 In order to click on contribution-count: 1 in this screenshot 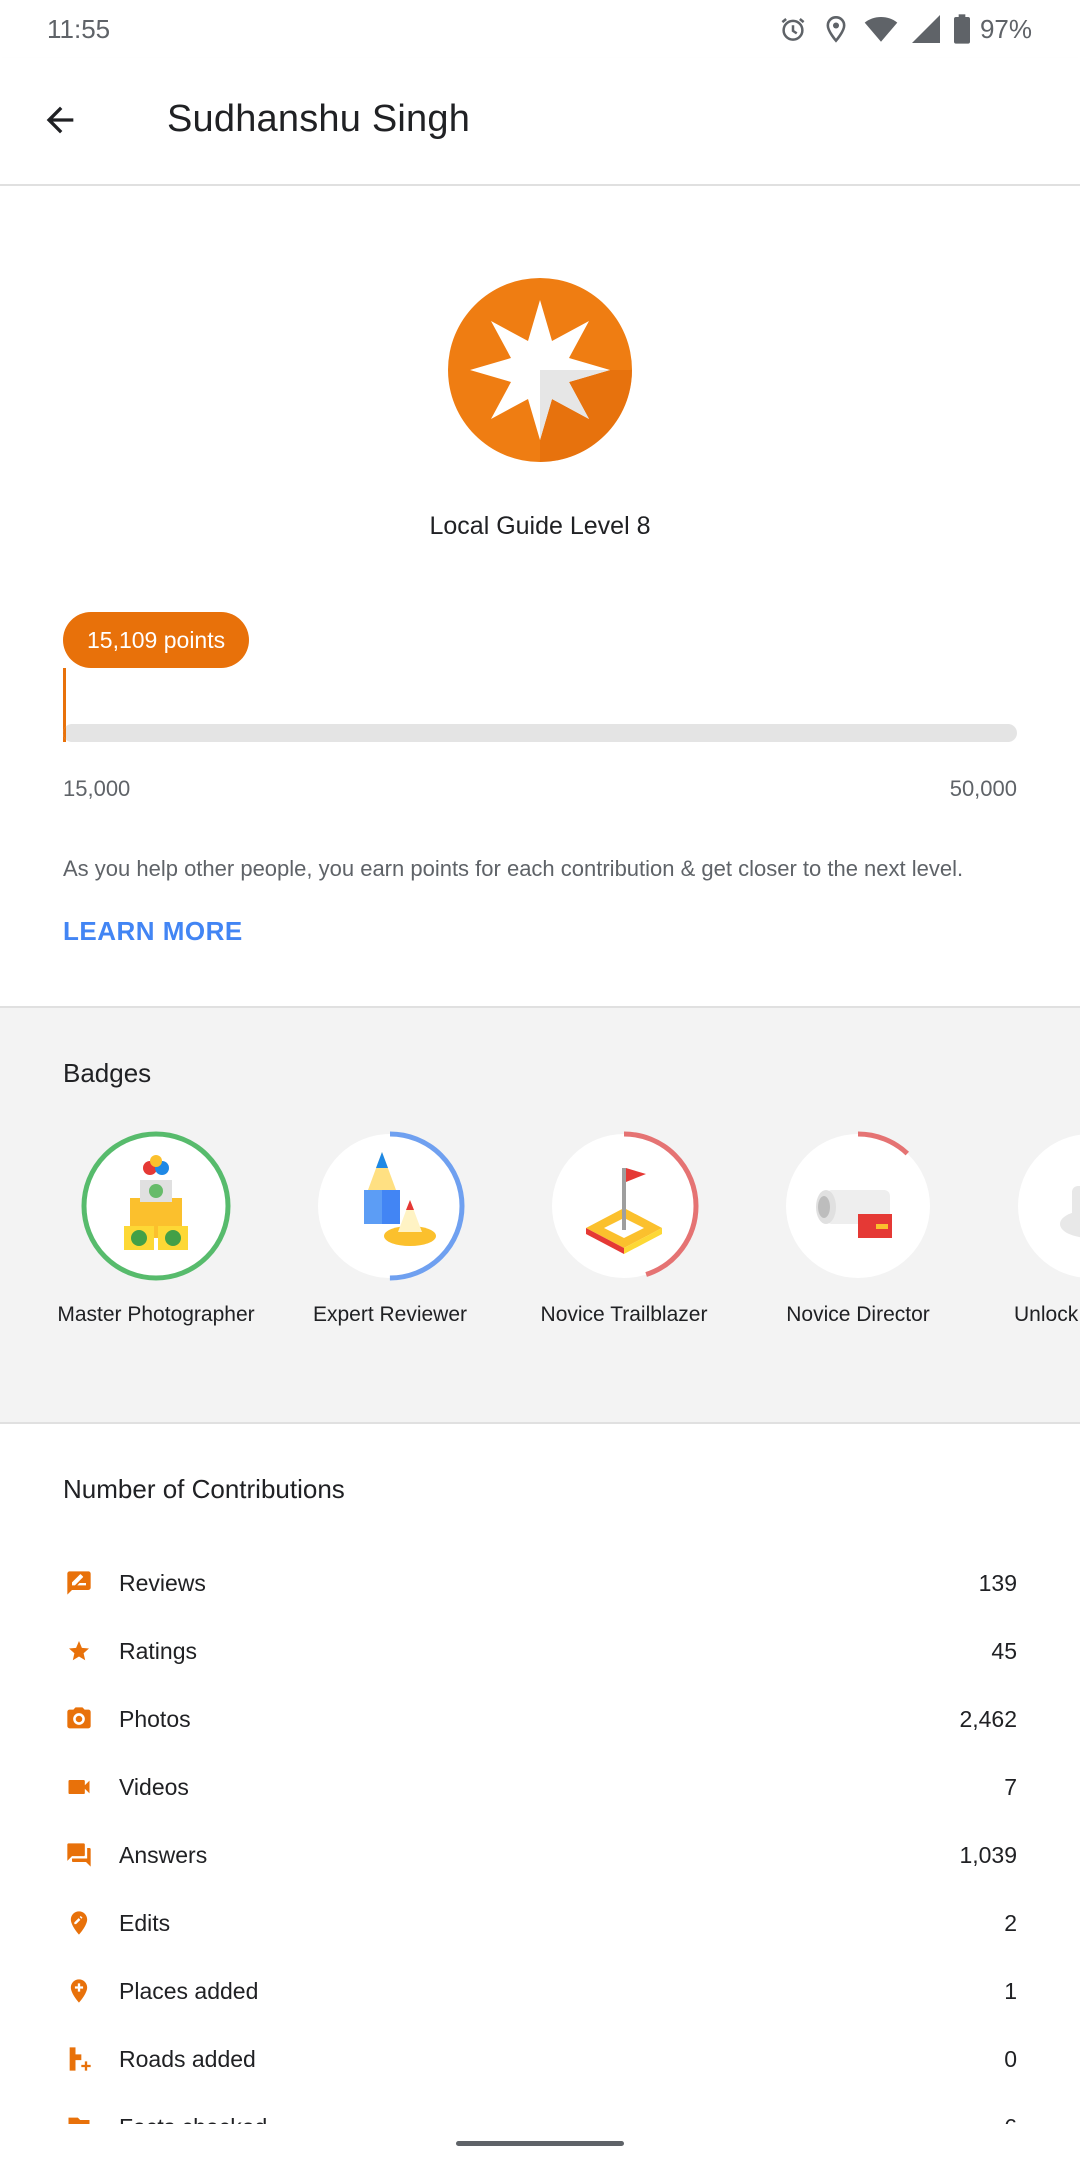, I will do `click(1010, 1990)`.